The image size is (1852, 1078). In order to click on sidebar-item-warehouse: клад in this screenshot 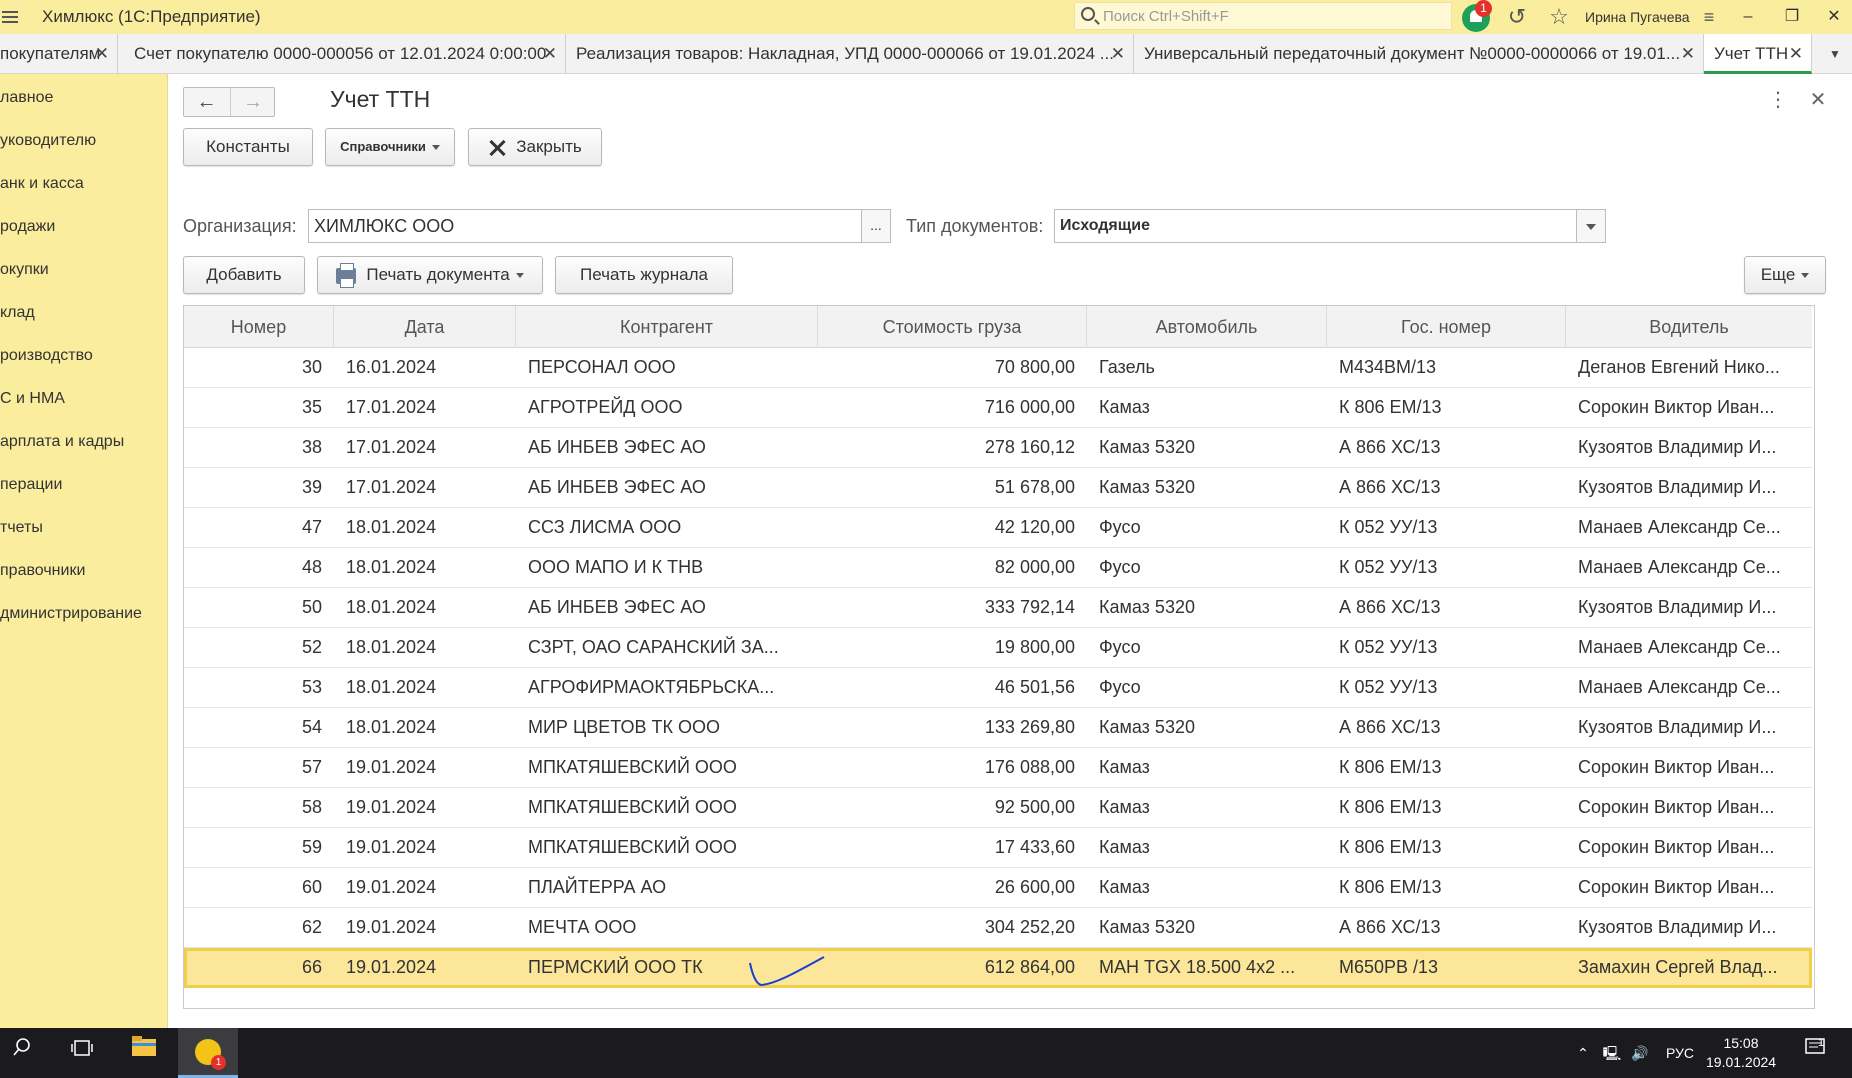, I will do `click(17, 313)`.